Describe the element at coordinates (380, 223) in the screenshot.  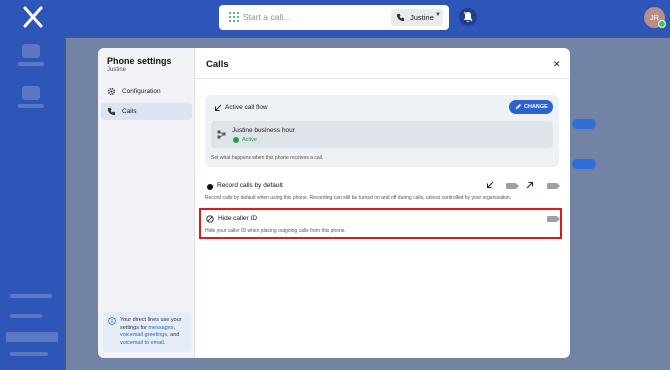
I see `hide-caller-id-highlight` at that location.